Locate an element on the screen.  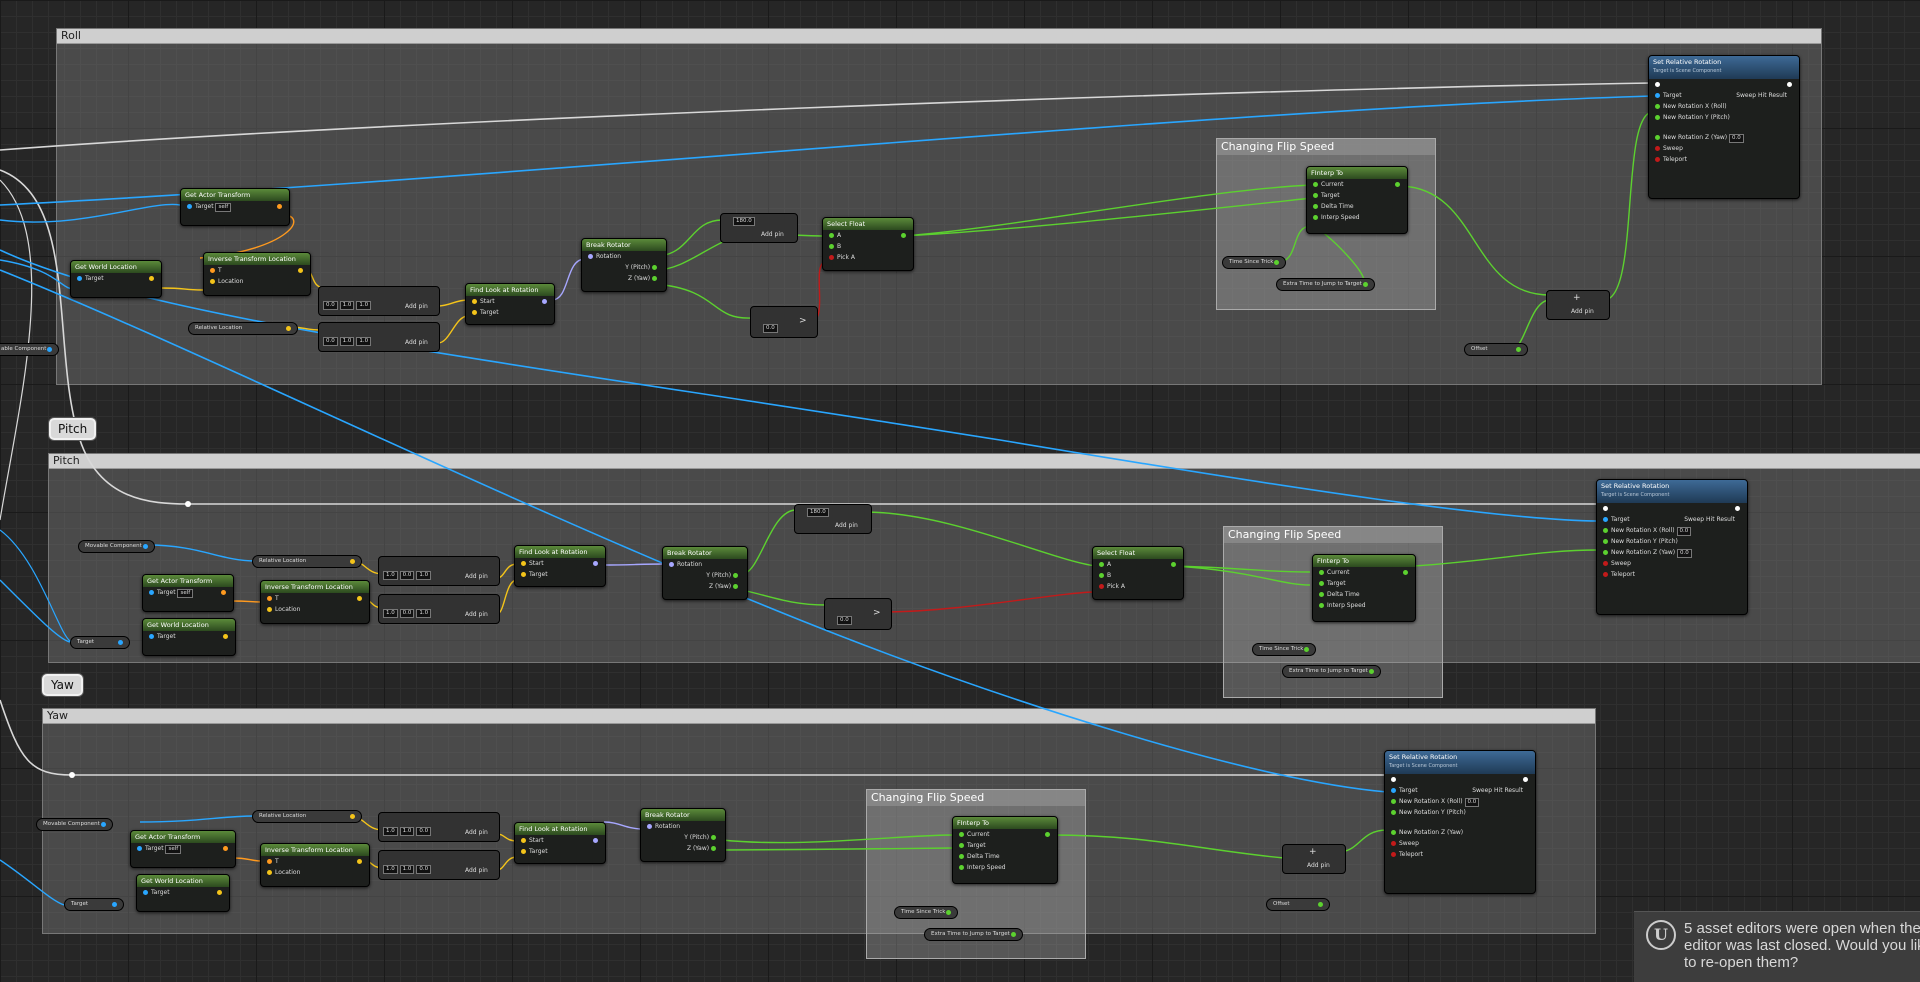
value-field: 0.0 is located at coordinates (770, 328).